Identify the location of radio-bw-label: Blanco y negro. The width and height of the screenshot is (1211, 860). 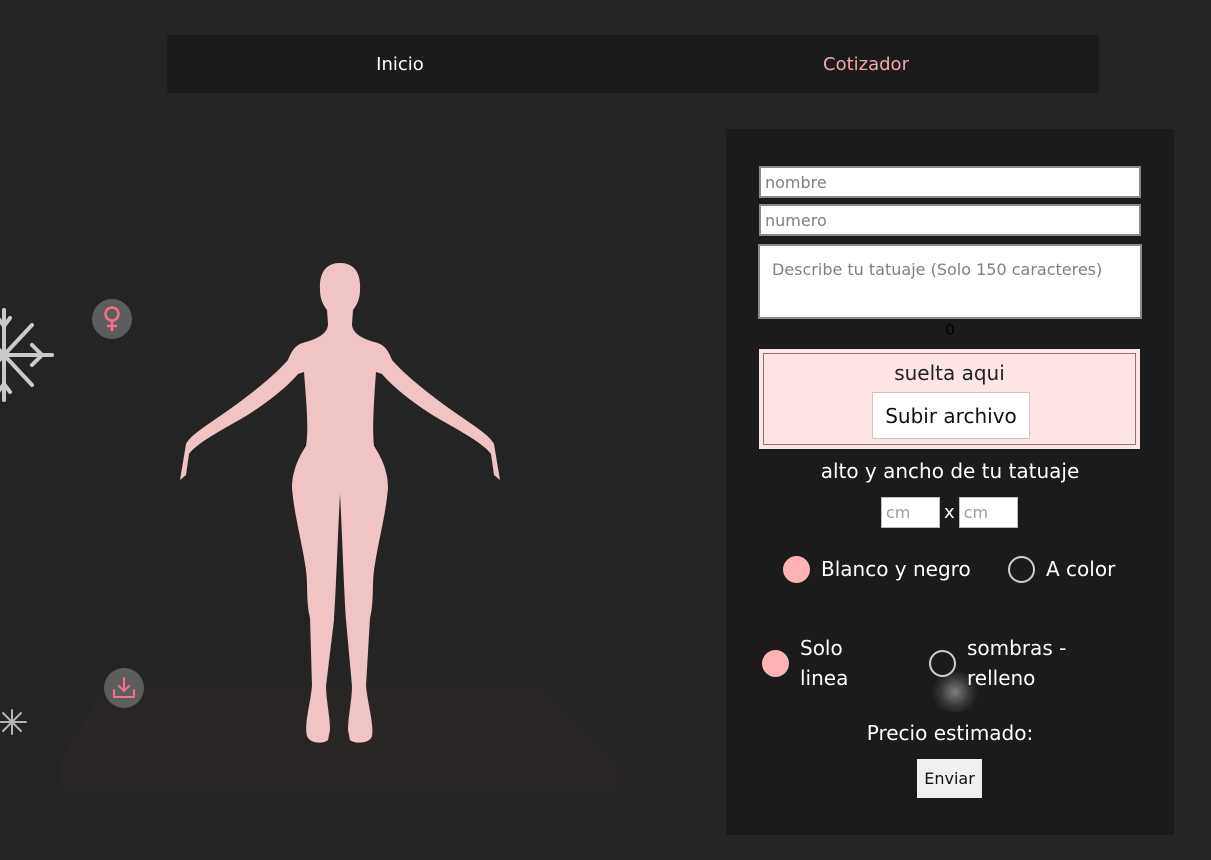
(896, 569).